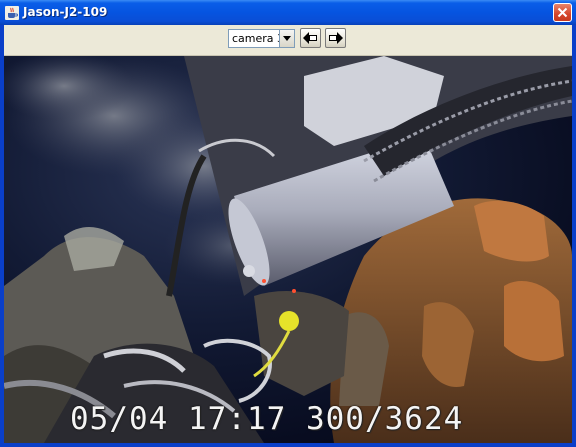 This screenshot has width=576, height=447. I want to click on timestamp-overlay: 05/04 17:17 300/3624, so click(267, 419).